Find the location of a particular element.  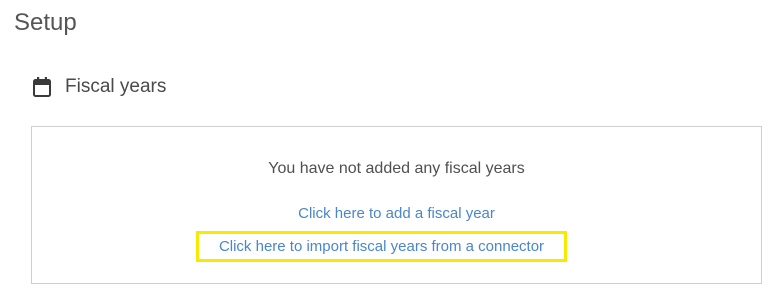

empty-state-message: You have not added any fiscal years is located at coordinates (396, 168).